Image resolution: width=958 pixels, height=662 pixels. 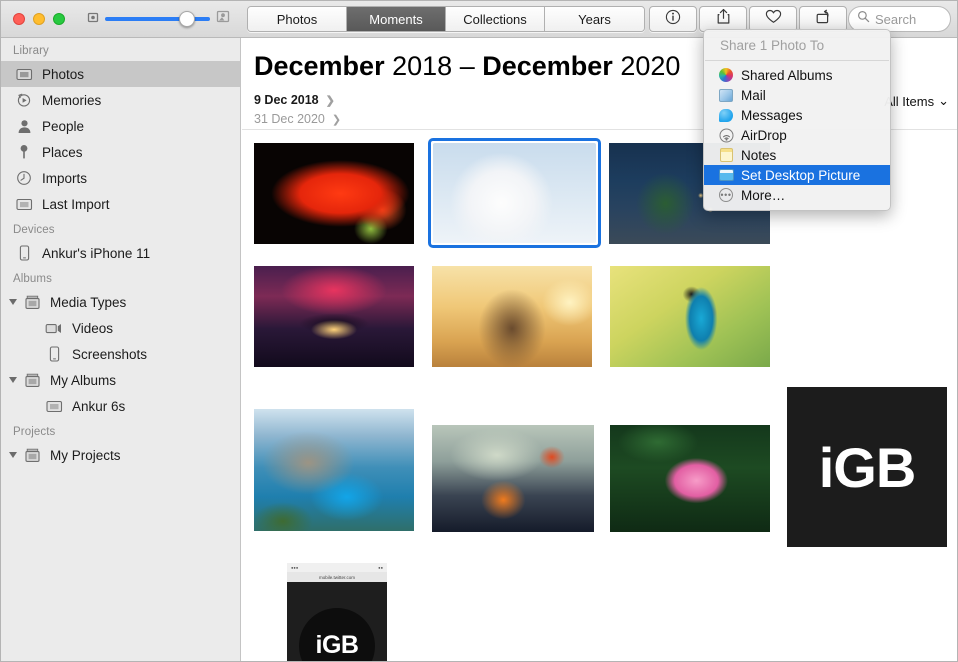 What do you see at coordinates (797, 95) in the screenshot?
I see `menu-item-mail: Mail` at bounding box center [797, 95].